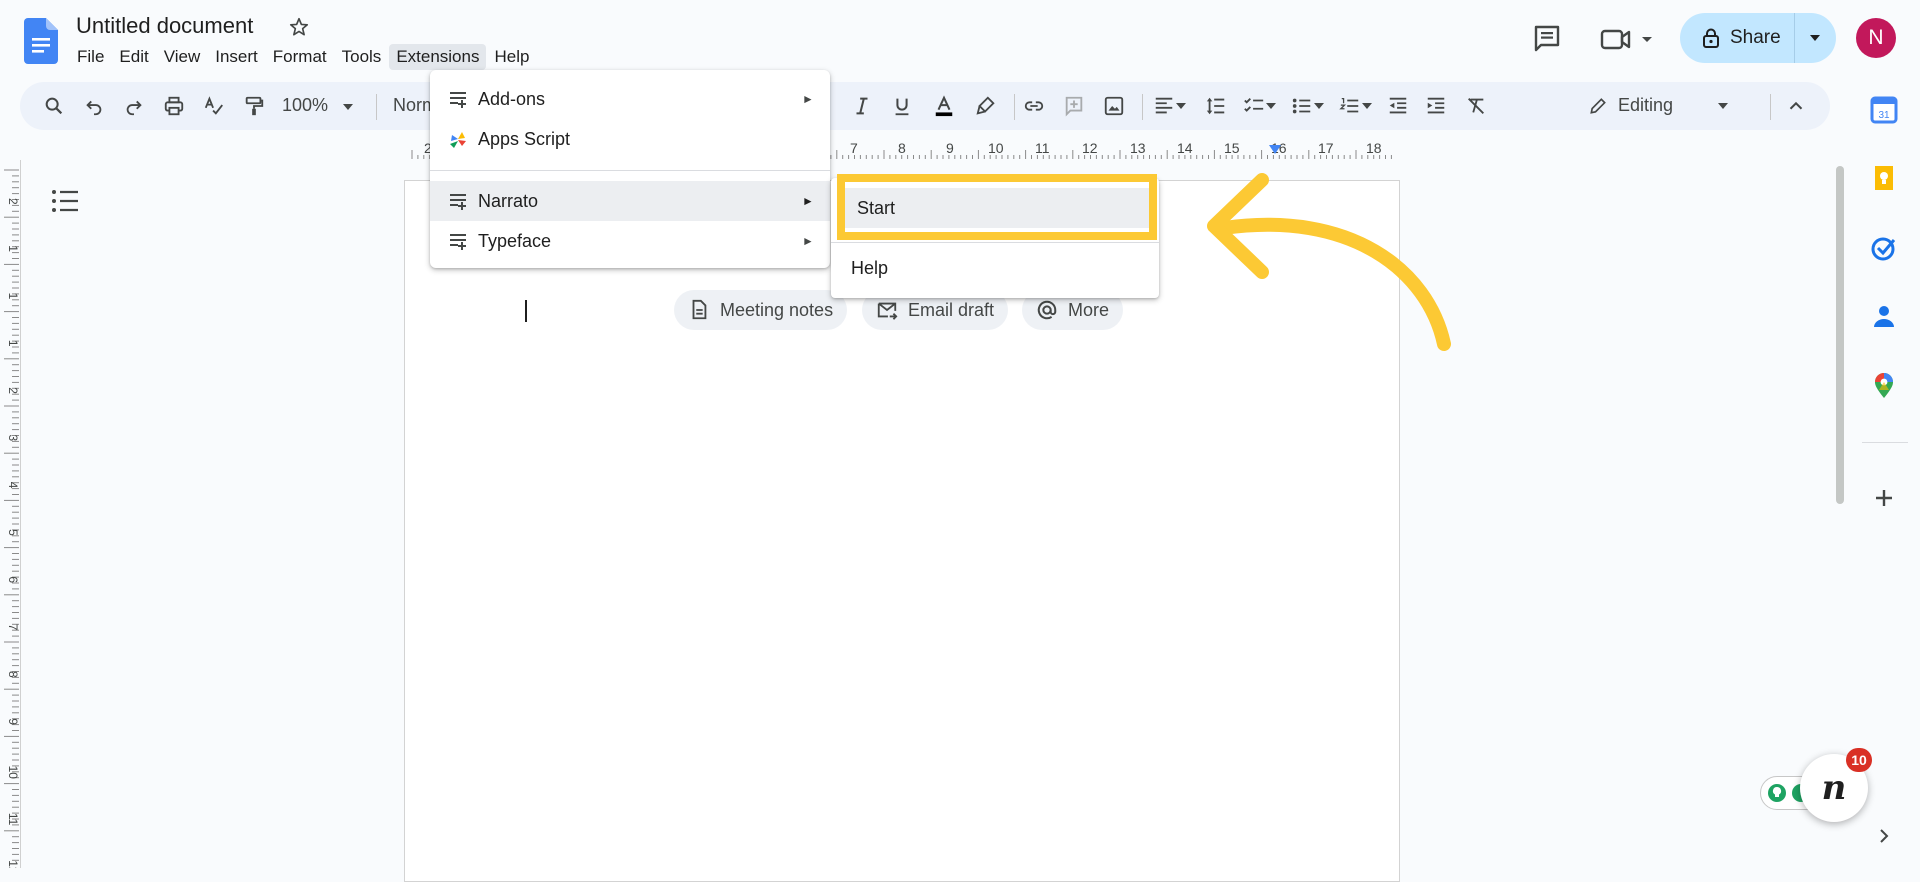 This screenshot has width=1920, height=882. Describe the element at coordinates (236, 57) in the screenshot. I see `menu-insert: Insert` at that location.